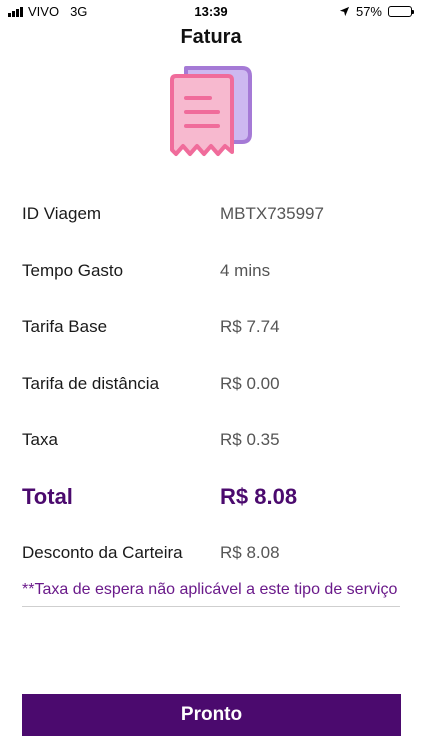 This screenshot has height=750, width=422. What do you see at coordinates (91, 383) in the screenshot?
I see `row-label: Tarifa de distância` at bounding box center [91, 383].